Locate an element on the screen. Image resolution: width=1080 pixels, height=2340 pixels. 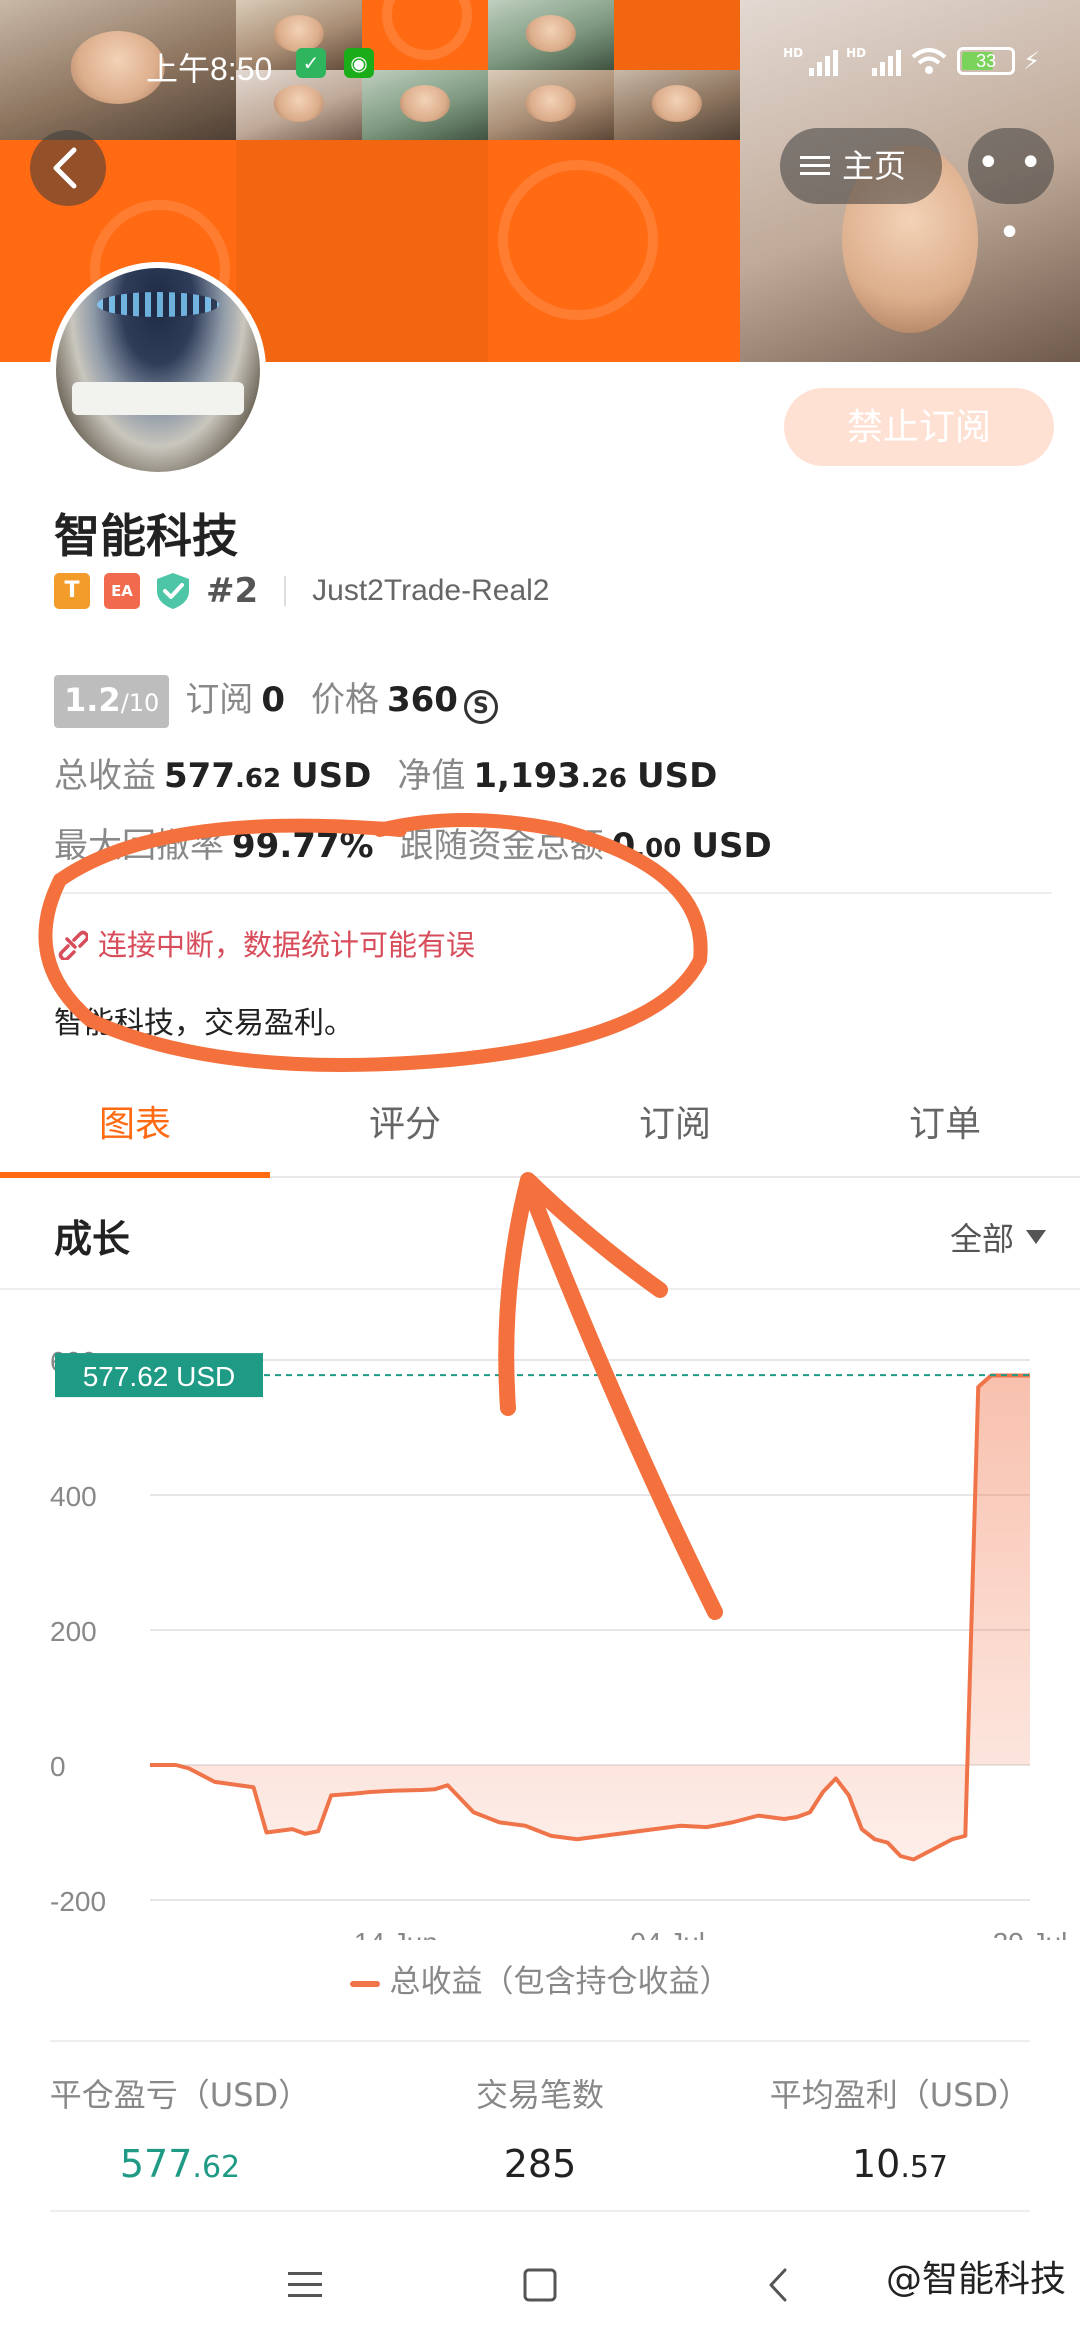
drawdown-row: 最大回撤率 99.77% 跟随资金总额 0.00 USD is located at coordinates (413, 842).